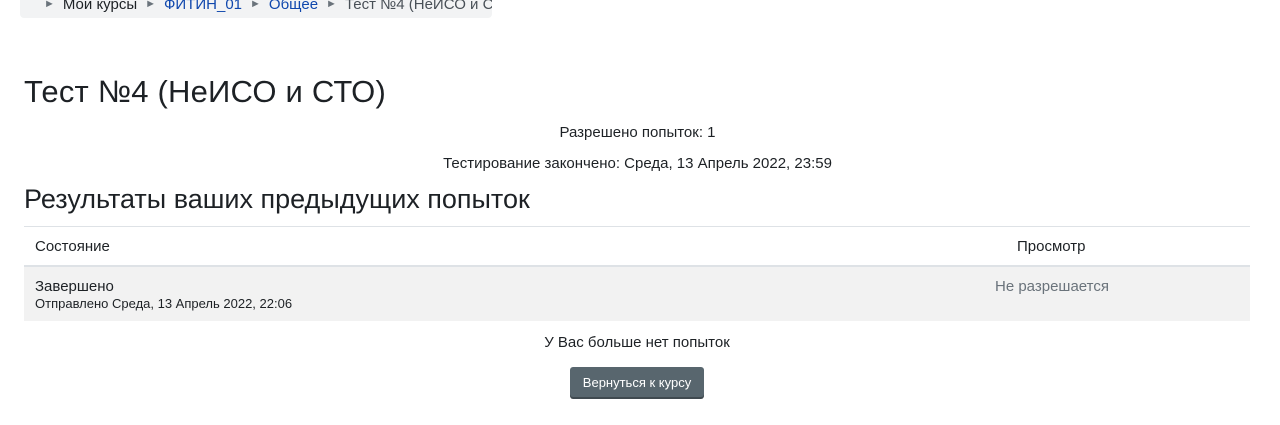  I want to click on attempt-state: Завершено, so click(74, 286).